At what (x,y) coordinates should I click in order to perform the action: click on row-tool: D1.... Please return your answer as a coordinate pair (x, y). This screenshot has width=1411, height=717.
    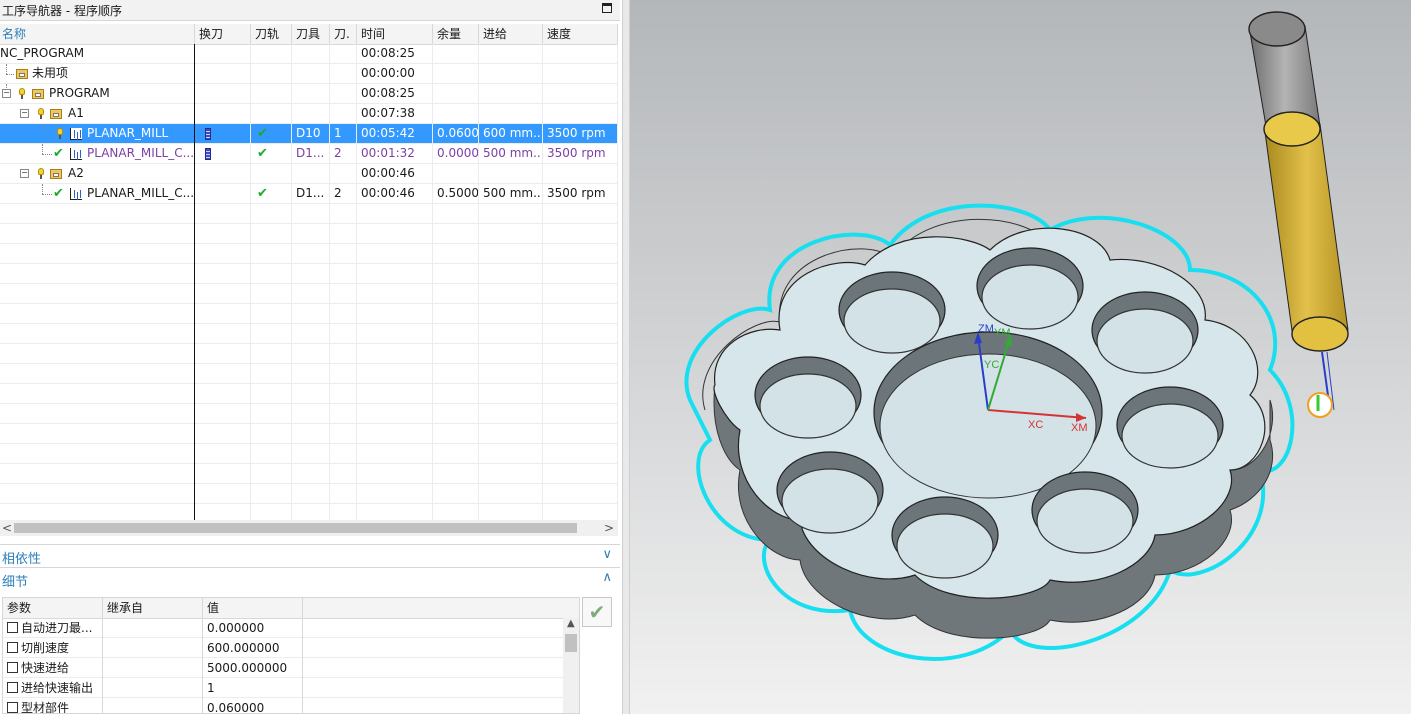
    Looking at the image, I should click on (311, 153).